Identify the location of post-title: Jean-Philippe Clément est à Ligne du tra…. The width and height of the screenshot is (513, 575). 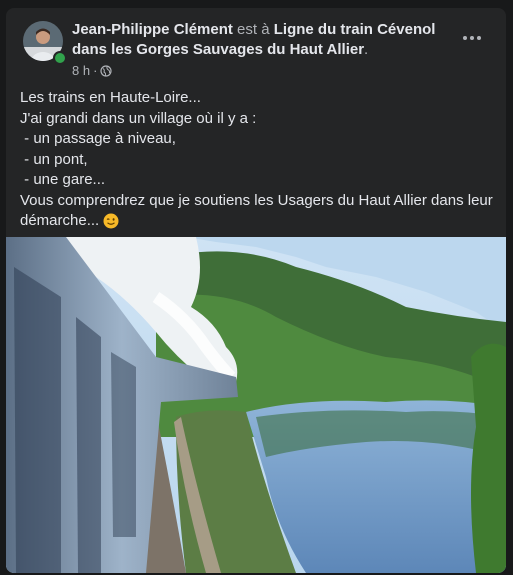
(267, 40).